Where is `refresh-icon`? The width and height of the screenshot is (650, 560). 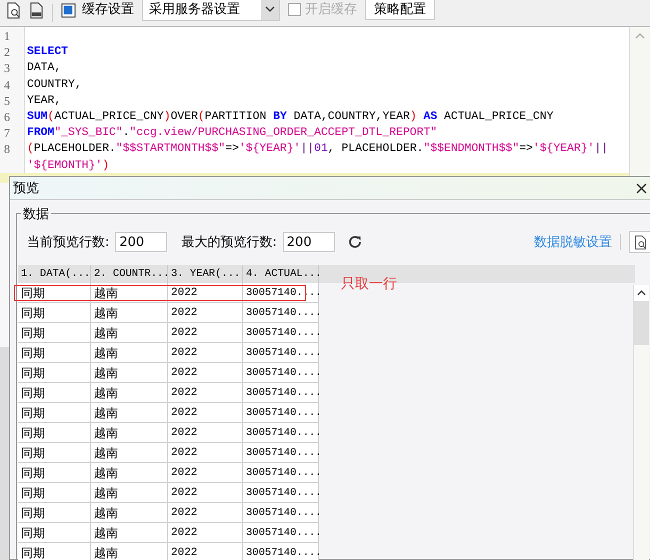 refresh-icon is located at coordinates (354, 242).